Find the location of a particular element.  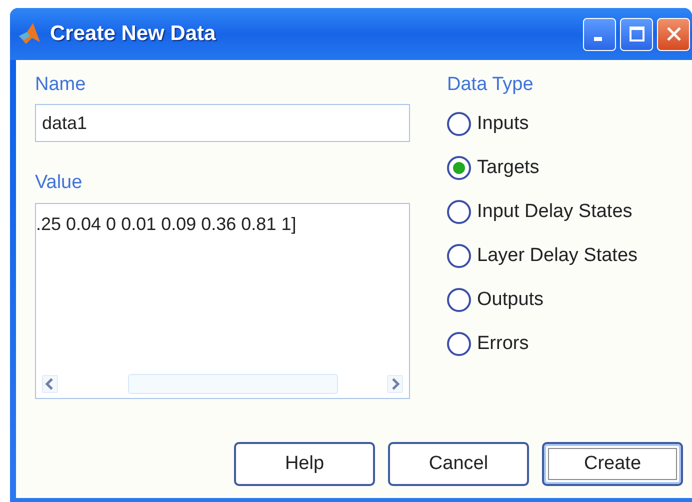

close-icon is located at coordinates (674, 34).